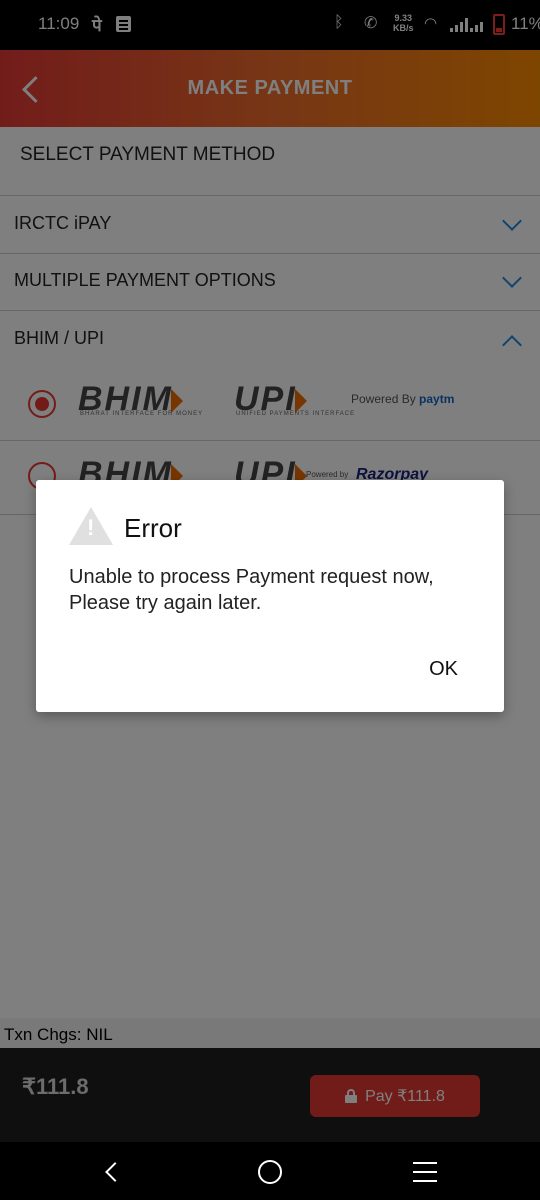  Describe the element at coordinates (153, 528) in the screenshot. I see `dialog-title: Error` at that location.